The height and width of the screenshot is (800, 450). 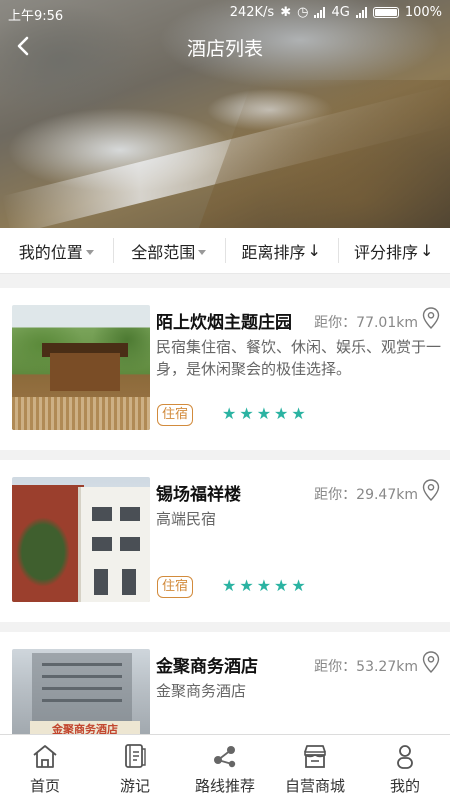 What do you see at coordinates (134, 786) in the screenshot?
I see `nav-label: 游记` at bounding box center [134, 786].